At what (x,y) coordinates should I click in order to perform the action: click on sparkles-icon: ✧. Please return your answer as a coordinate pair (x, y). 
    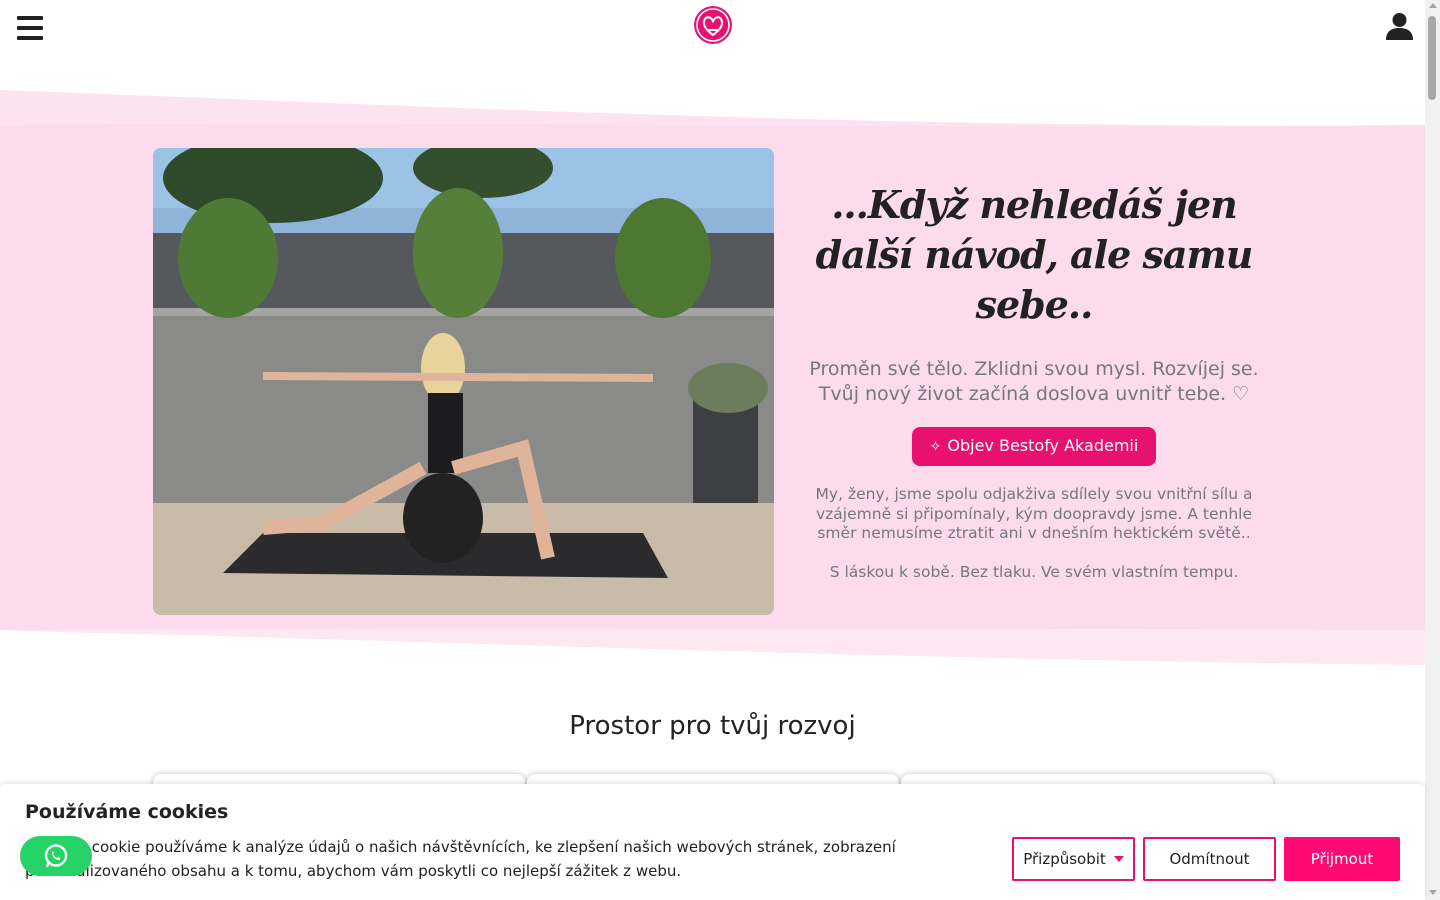
    Looking at the image, I should click on (935, 447).